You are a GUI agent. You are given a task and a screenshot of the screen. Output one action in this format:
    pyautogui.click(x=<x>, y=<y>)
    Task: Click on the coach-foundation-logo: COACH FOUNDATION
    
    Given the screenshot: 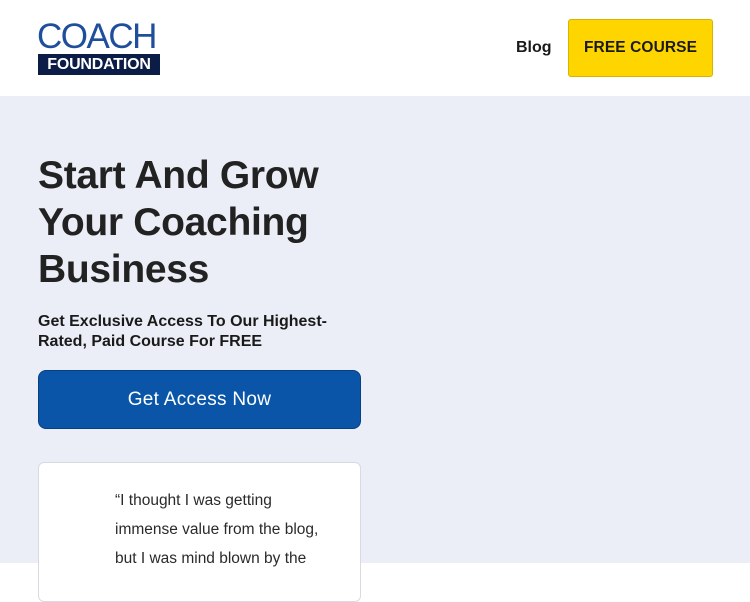 What is the action you would take?
    pyautogui.click(x=98, y=46)
    